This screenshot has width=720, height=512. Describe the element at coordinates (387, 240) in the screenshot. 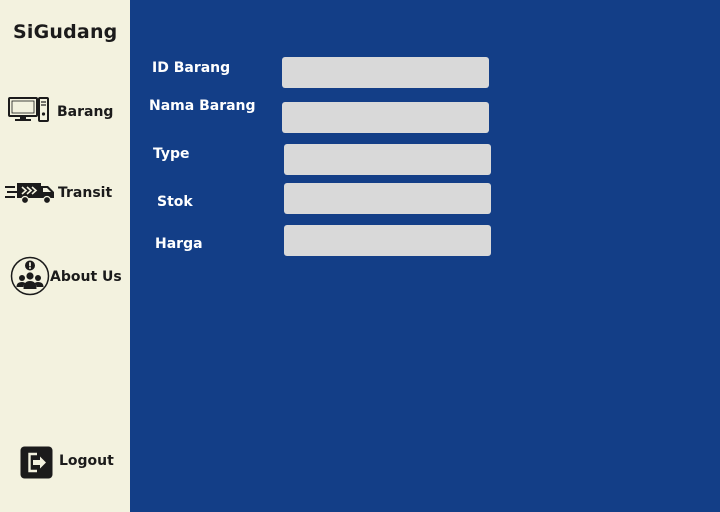

I see `harga-input` at that location.